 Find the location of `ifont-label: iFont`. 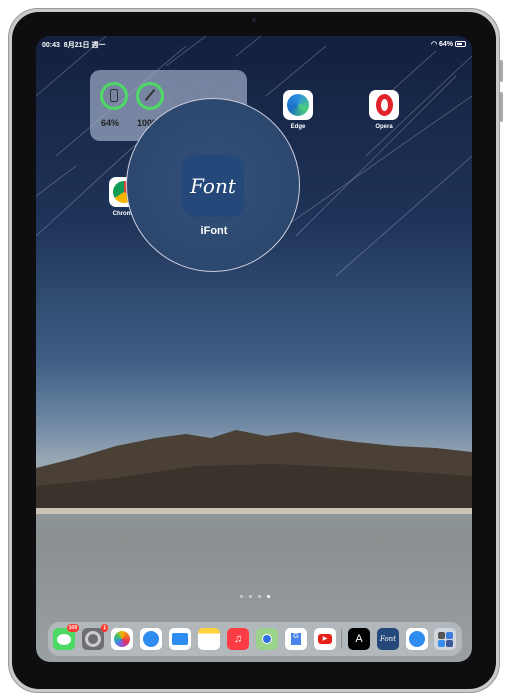

ifont-label: iFont is located at coordinates (214, 231).